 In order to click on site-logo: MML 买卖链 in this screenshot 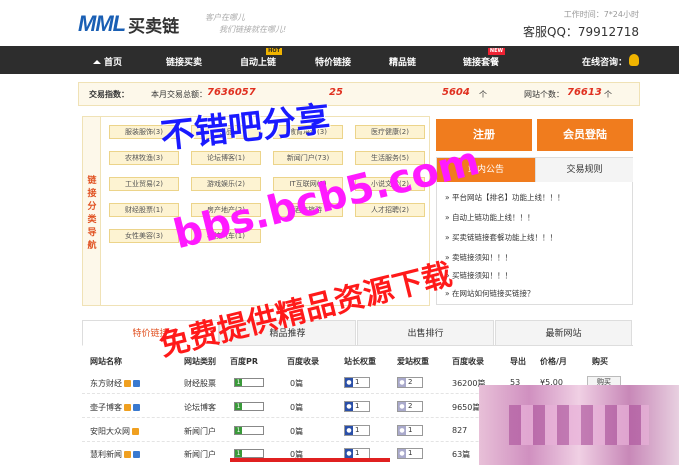, I will do `click(128, 24)`.